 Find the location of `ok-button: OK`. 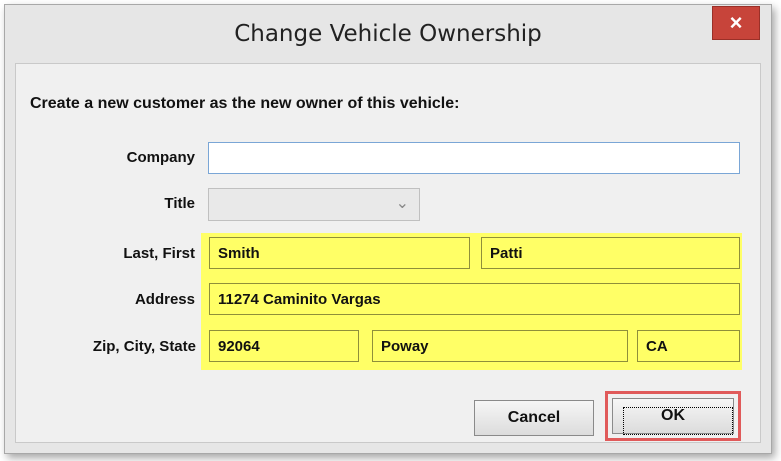

ok-button: OK is located at coordinates (673, 416).